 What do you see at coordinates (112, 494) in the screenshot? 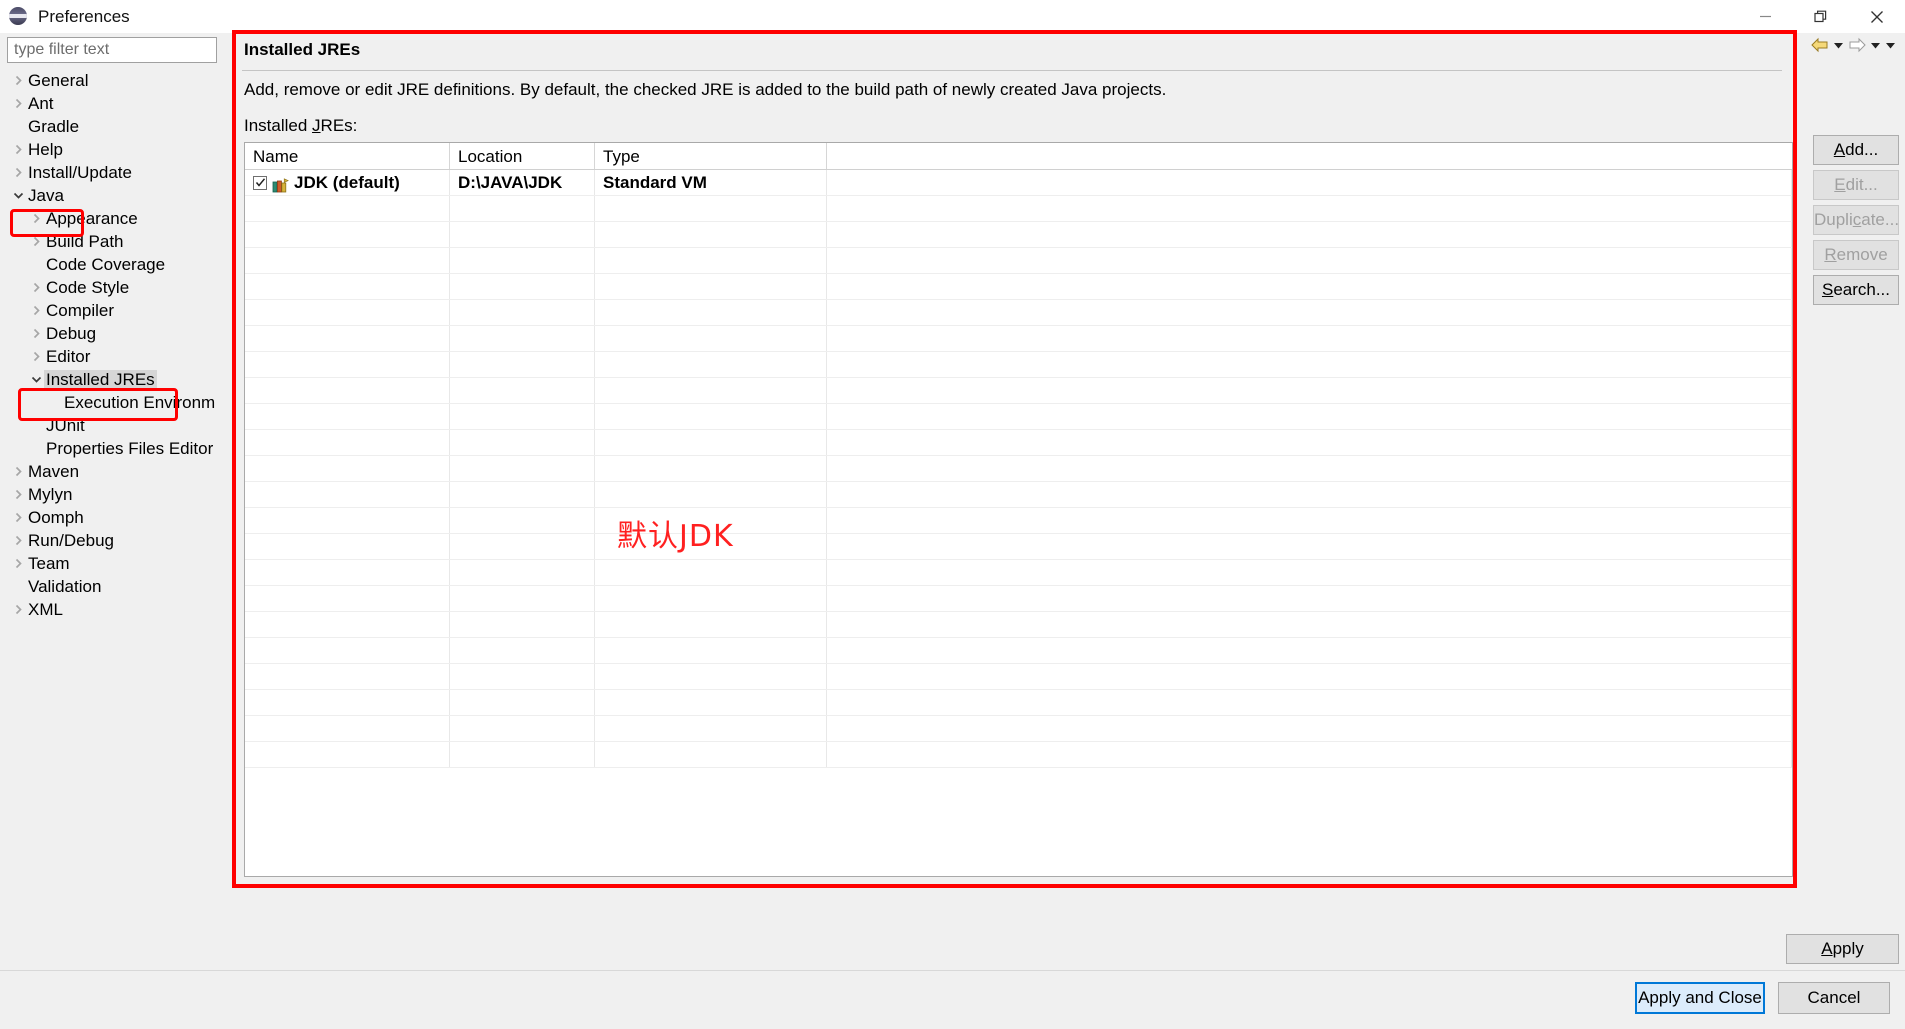
I see `sidebar-item-mylyn: Mylyn` at bounding box center [112, 494].